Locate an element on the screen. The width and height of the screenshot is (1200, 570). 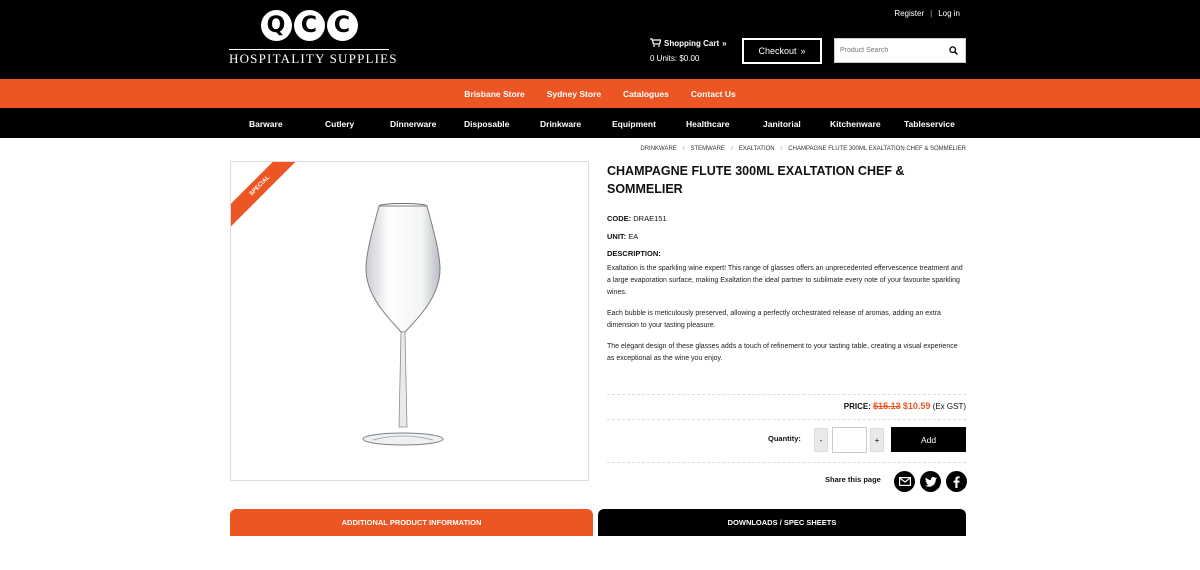
checkout-button: Checkout » is located at coordinates (782, 51).